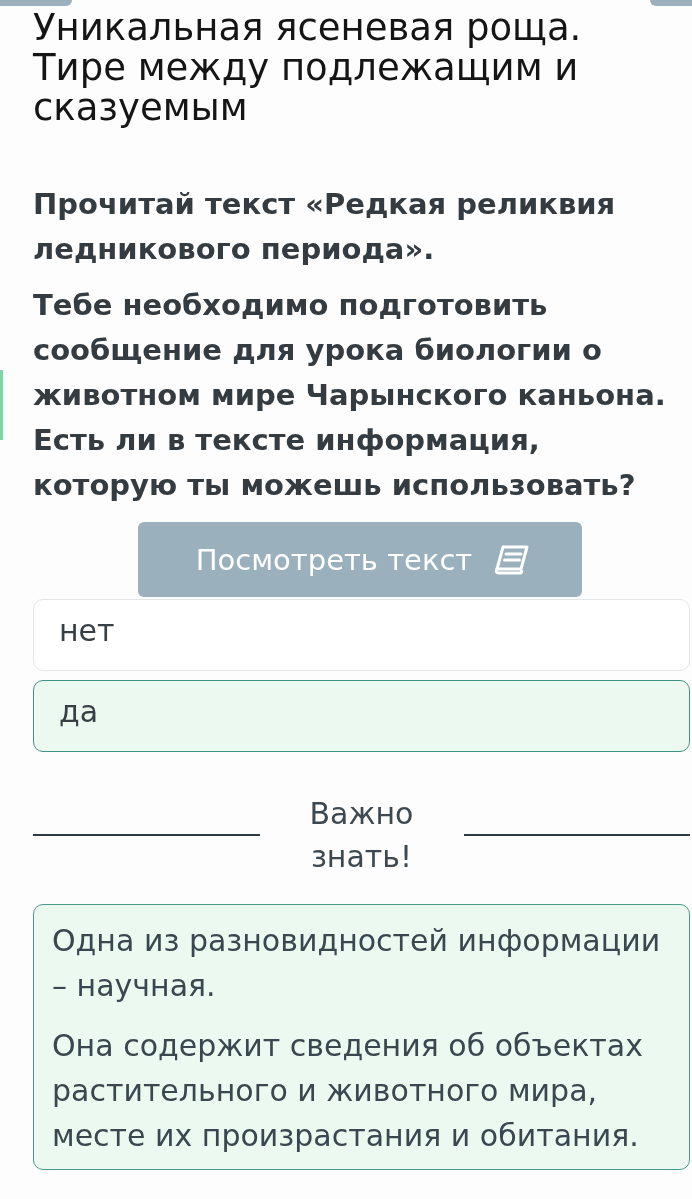 The height and width of the screenshot is (1199, 692). What do you see at coordinates (357, 963) in the screenshot?
I see `info-text: Одна из разновидностей информации – научная.` at bounding box center [357, 963].